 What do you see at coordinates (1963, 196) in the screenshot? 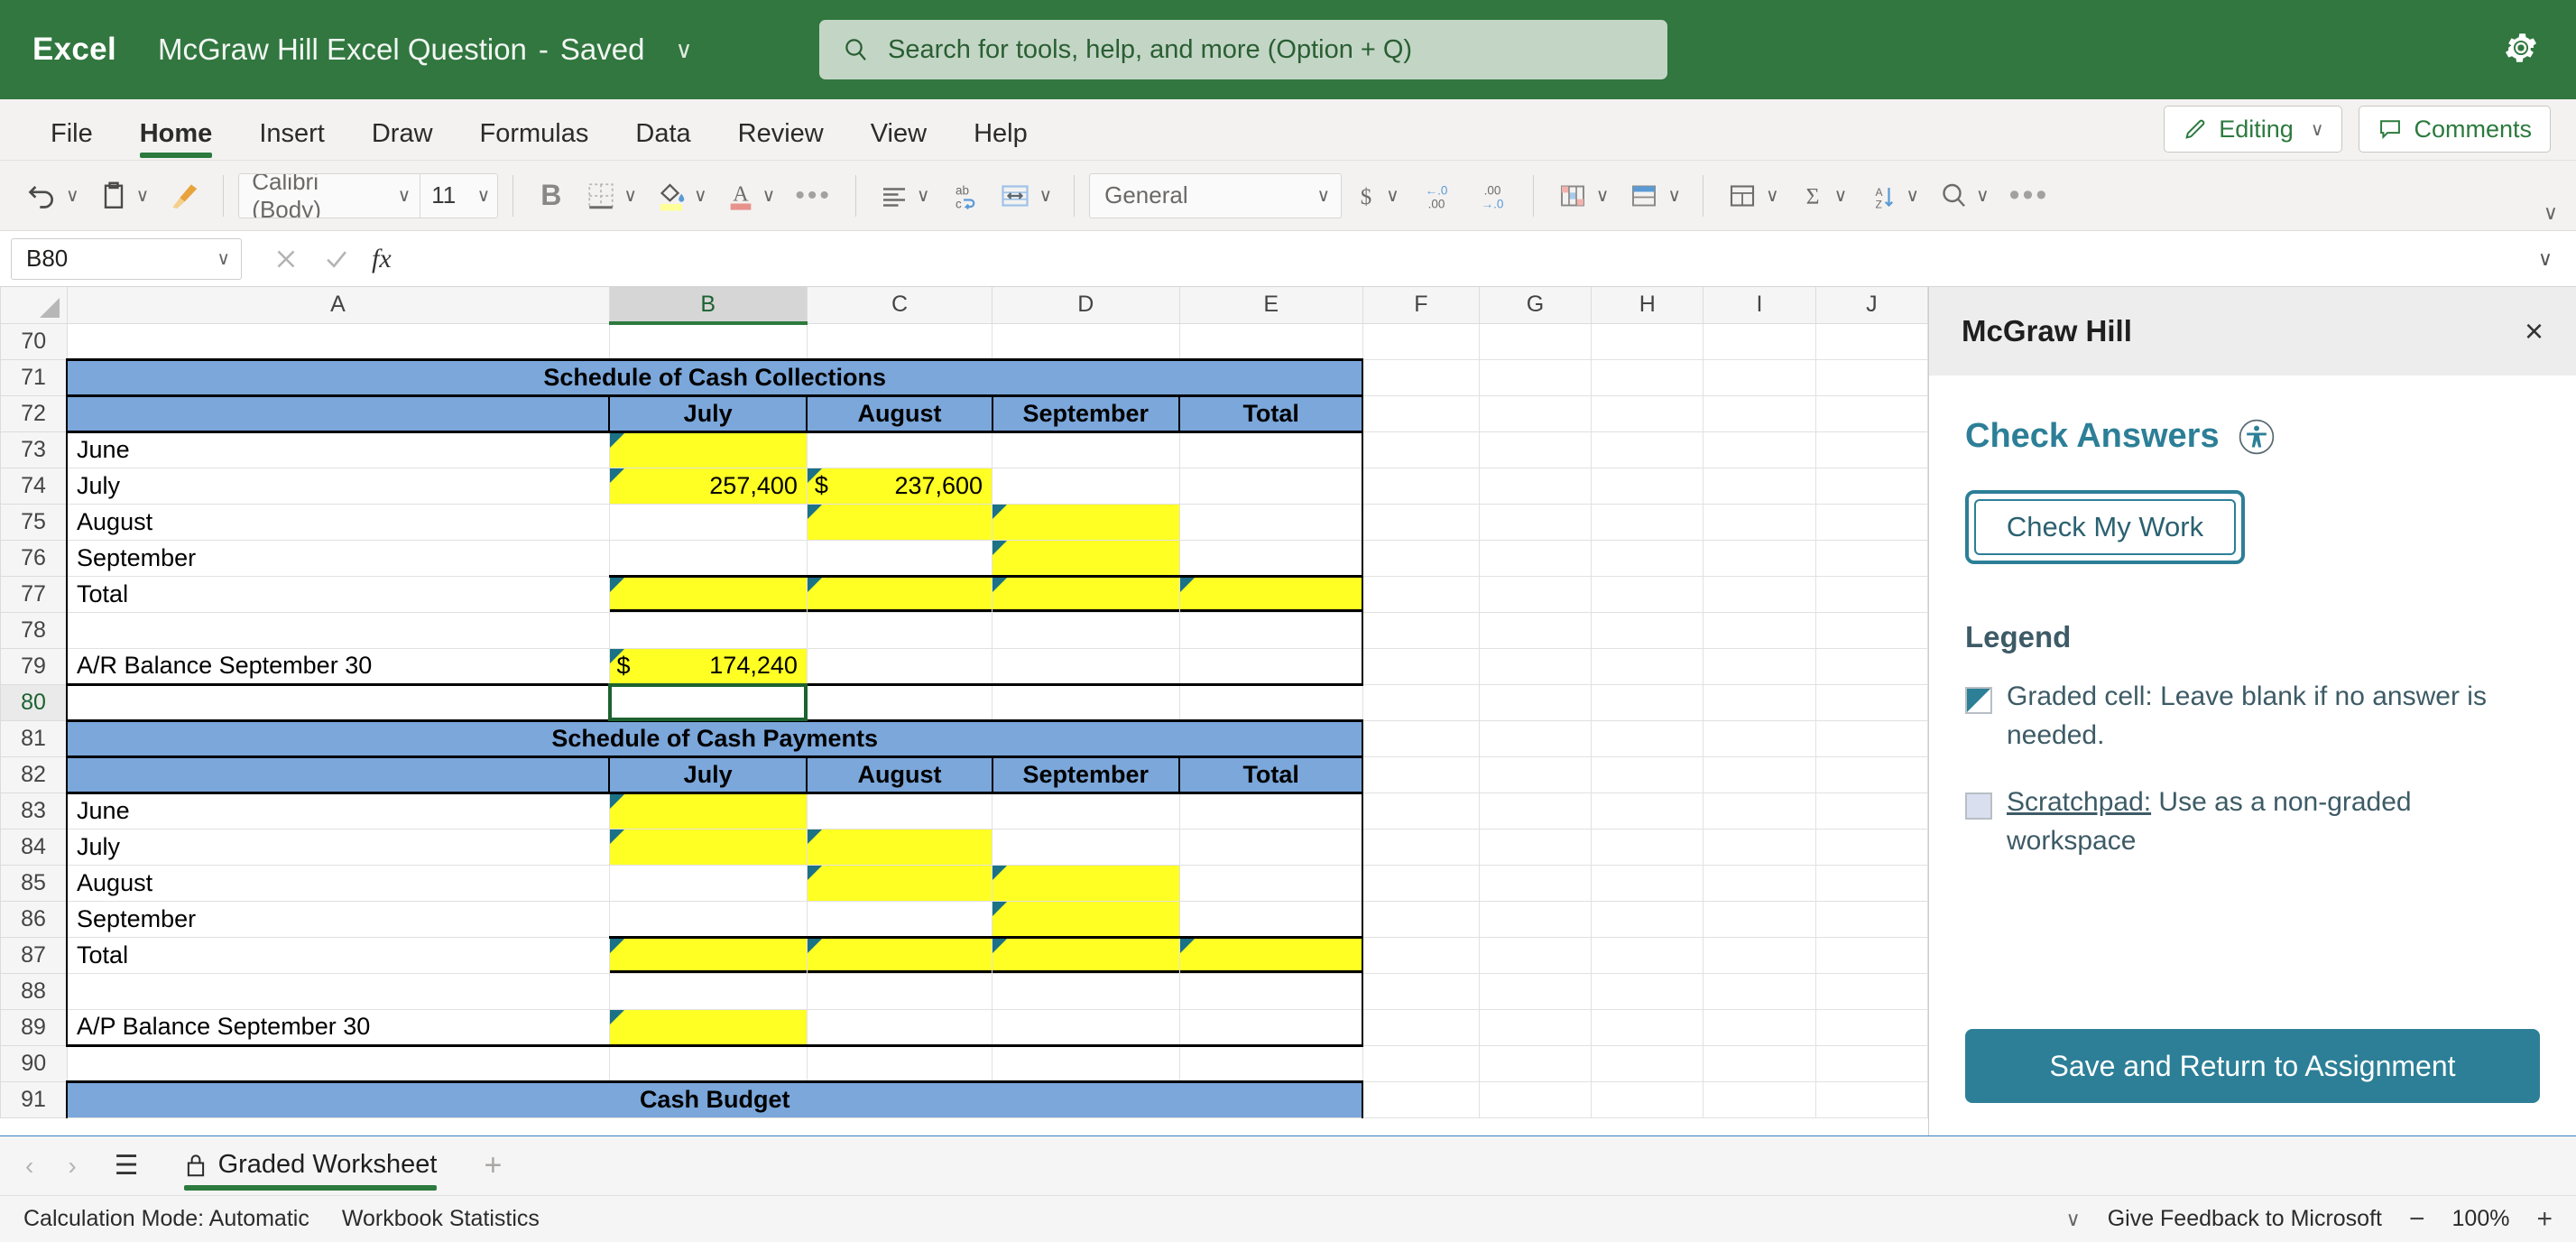
I see `find-select-button: ∨` at bounding box center [1963, 196].